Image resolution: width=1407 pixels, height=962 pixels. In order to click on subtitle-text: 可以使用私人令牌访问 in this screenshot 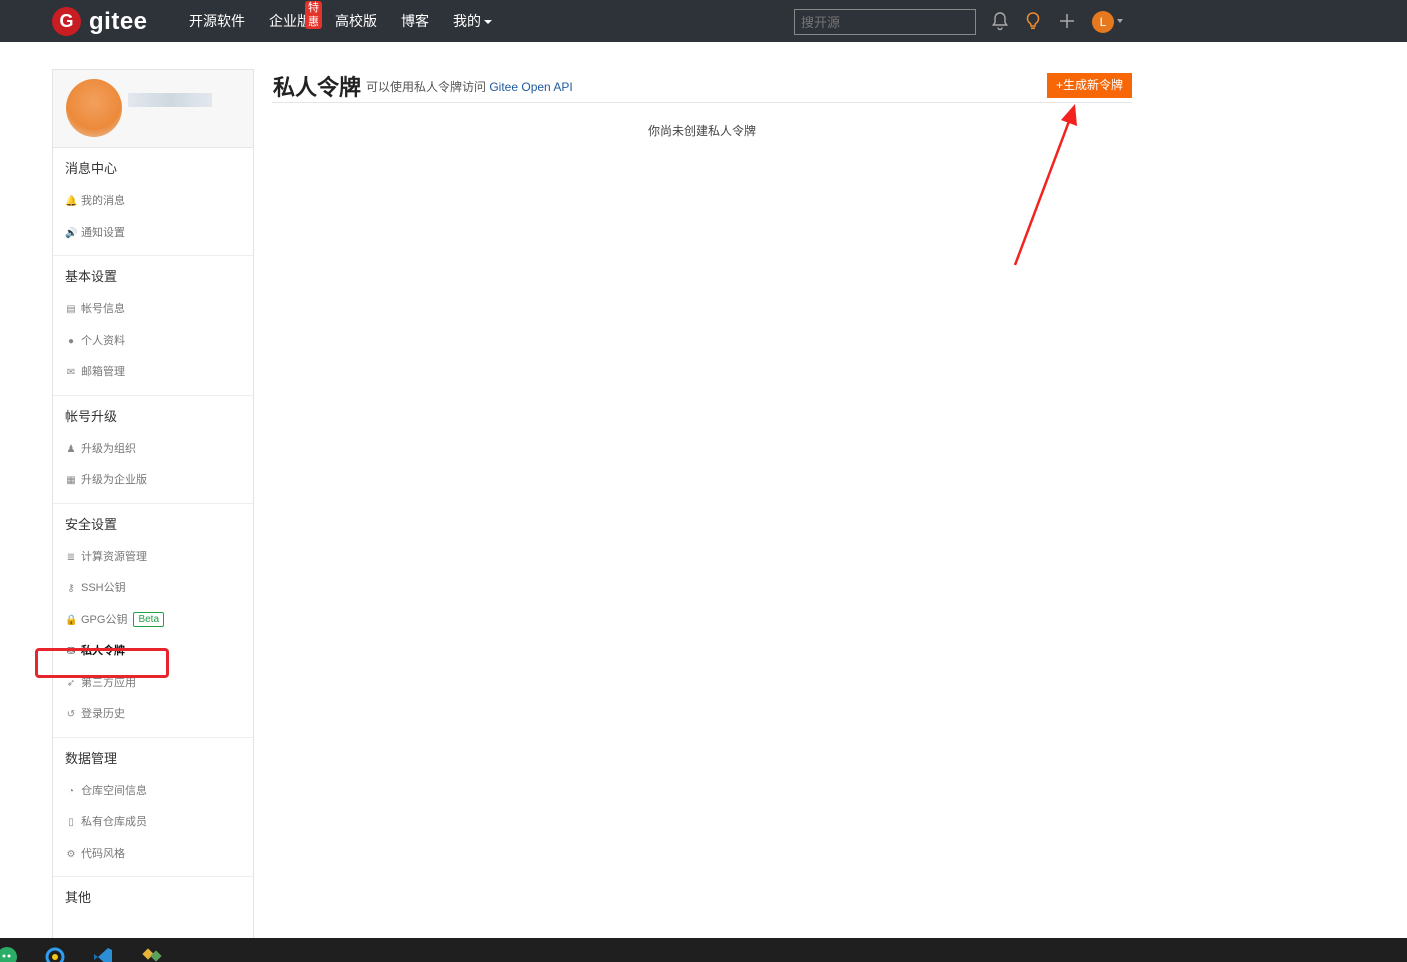, I will do `click(428, 87)`.